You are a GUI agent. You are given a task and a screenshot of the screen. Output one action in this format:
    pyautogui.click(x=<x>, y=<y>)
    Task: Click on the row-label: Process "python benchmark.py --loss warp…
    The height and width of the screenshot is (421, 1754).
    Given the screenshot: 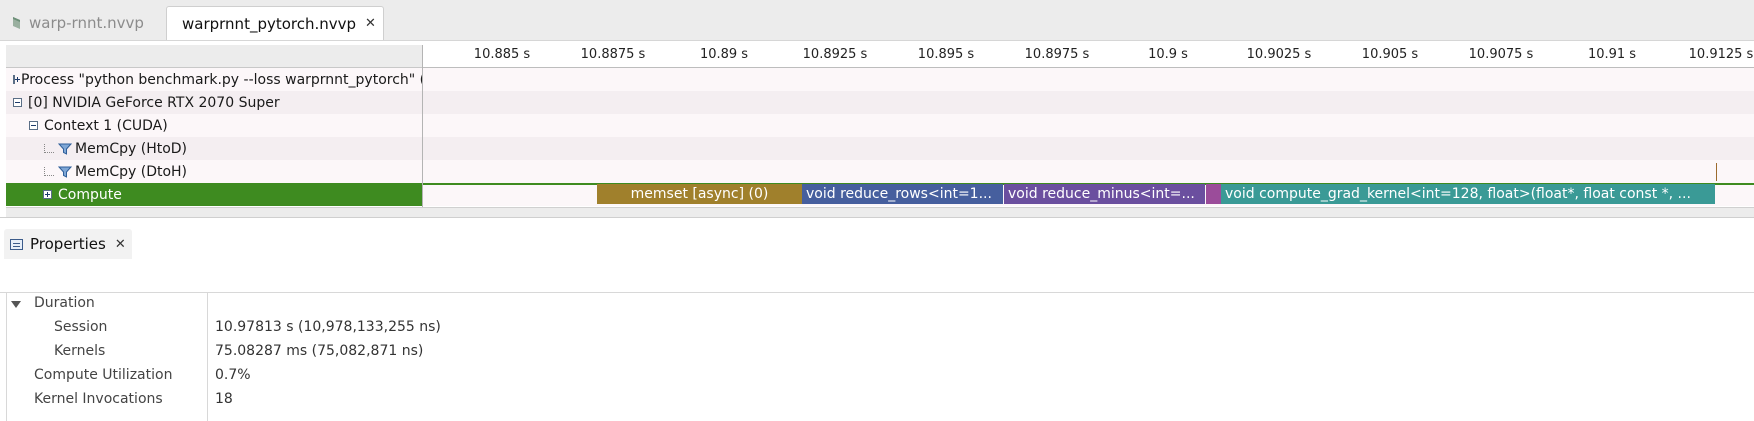 What is the action you would take?
    pyautogui.click(x=221, y=79)
    